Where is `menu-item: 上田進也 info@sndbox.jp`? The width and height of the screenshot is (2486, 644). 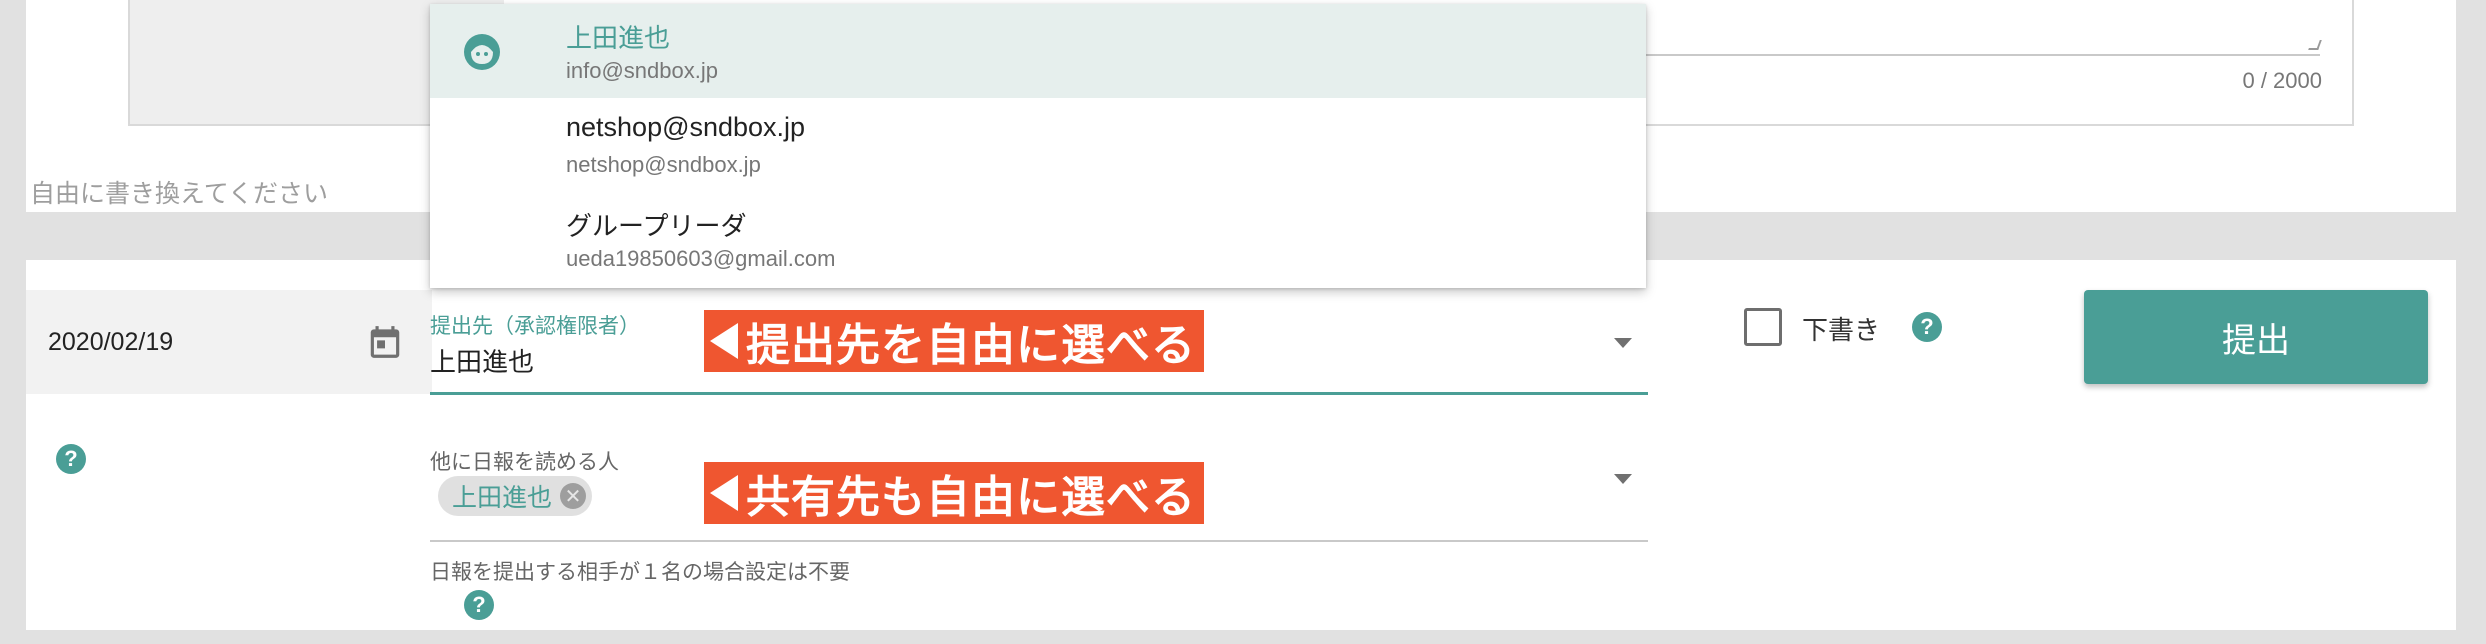
menu-item: 上田進也 info@sndbox.jp is located at coordinates (1038, 51).